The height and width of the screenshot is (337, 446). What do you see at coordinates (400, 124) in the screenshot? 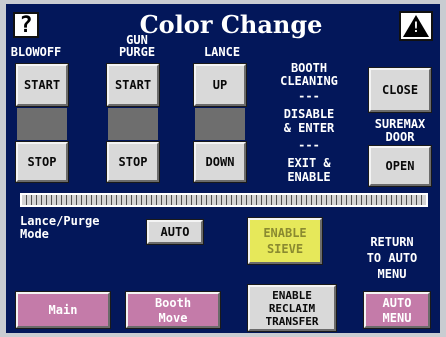
I see `suremax-label-line1: SUREMAX` at bounding box center [400, 124].